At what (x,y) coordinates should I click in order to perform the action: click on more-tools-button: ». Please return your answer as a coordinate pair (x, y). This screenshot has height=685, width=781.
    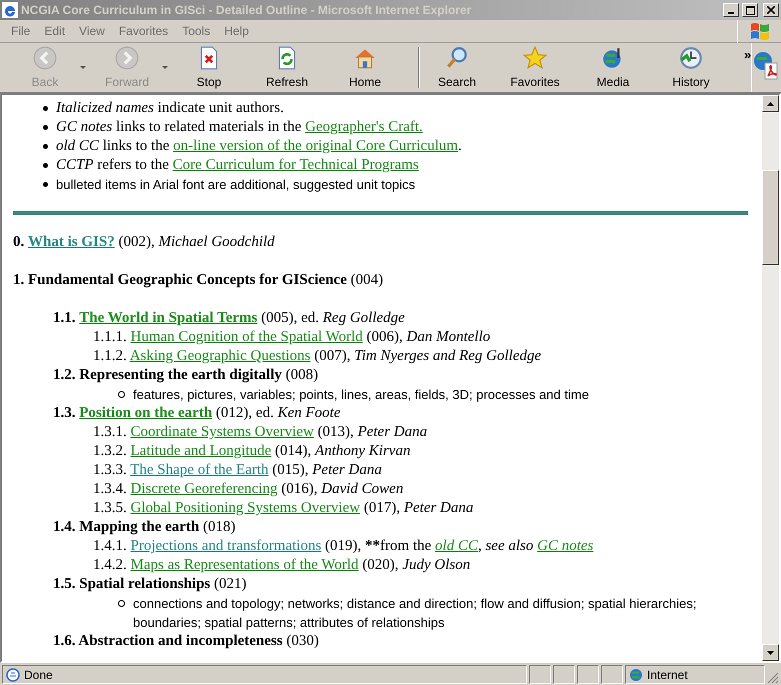
    Looking at the image, I should click on (748, 54).